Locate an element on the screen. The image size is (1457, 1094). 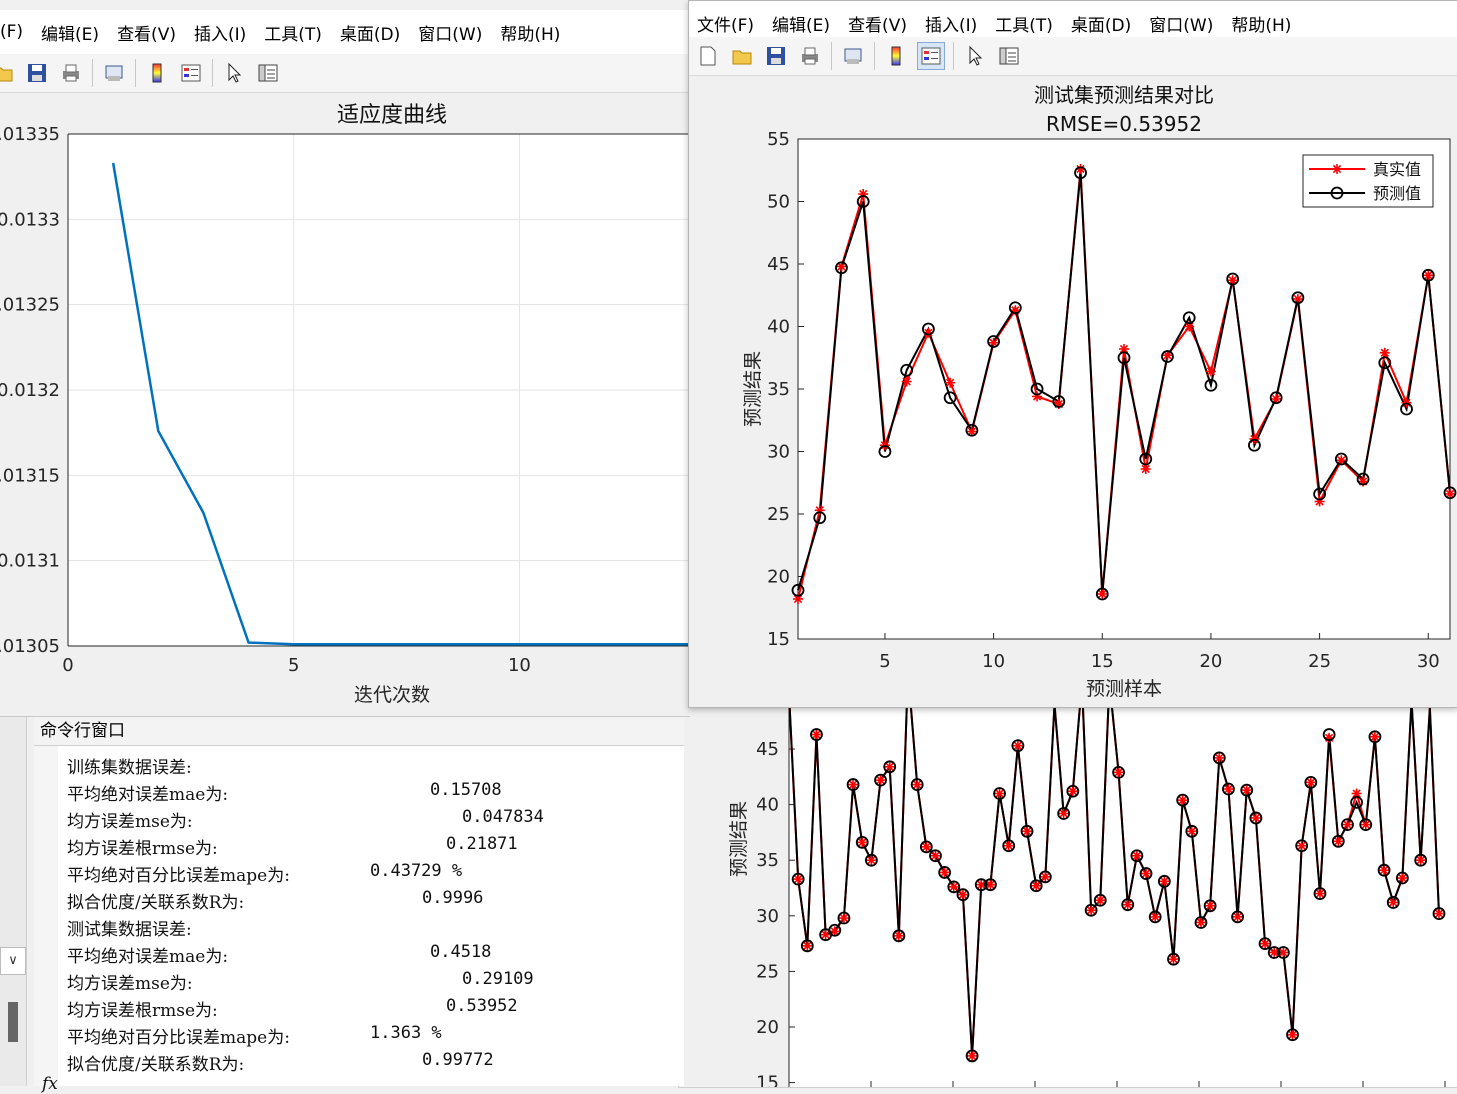
y-tick-label: 15 is located at coordinates (767, 1080).